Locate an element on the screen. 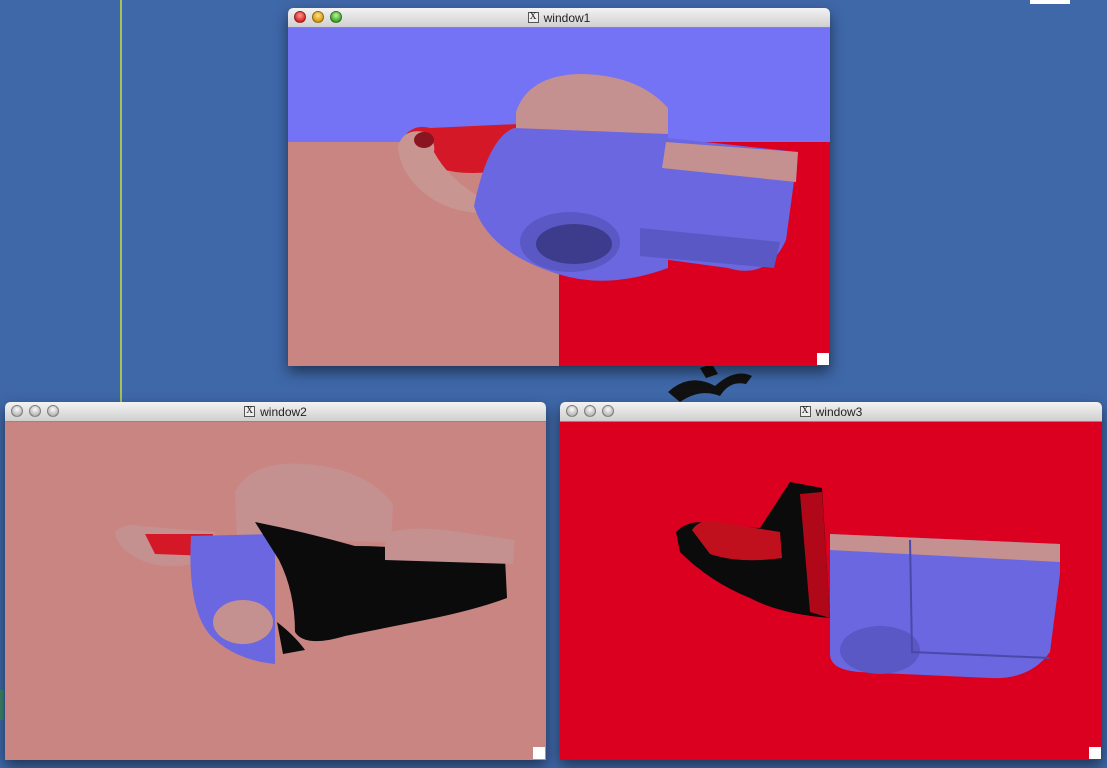 This screenshot has width=1107, height=768. window-title: window1 is located at coordinates (567, 17).